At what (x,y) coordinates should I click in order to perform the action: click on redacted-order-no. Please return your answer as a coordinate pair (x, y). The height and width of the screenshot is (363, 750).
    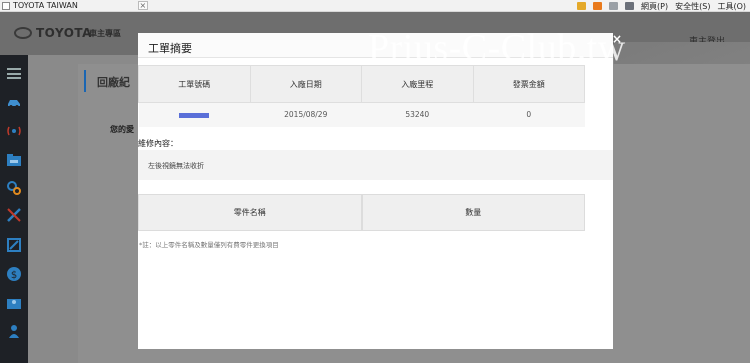
    Looking at the image, I should click on (194, 115).